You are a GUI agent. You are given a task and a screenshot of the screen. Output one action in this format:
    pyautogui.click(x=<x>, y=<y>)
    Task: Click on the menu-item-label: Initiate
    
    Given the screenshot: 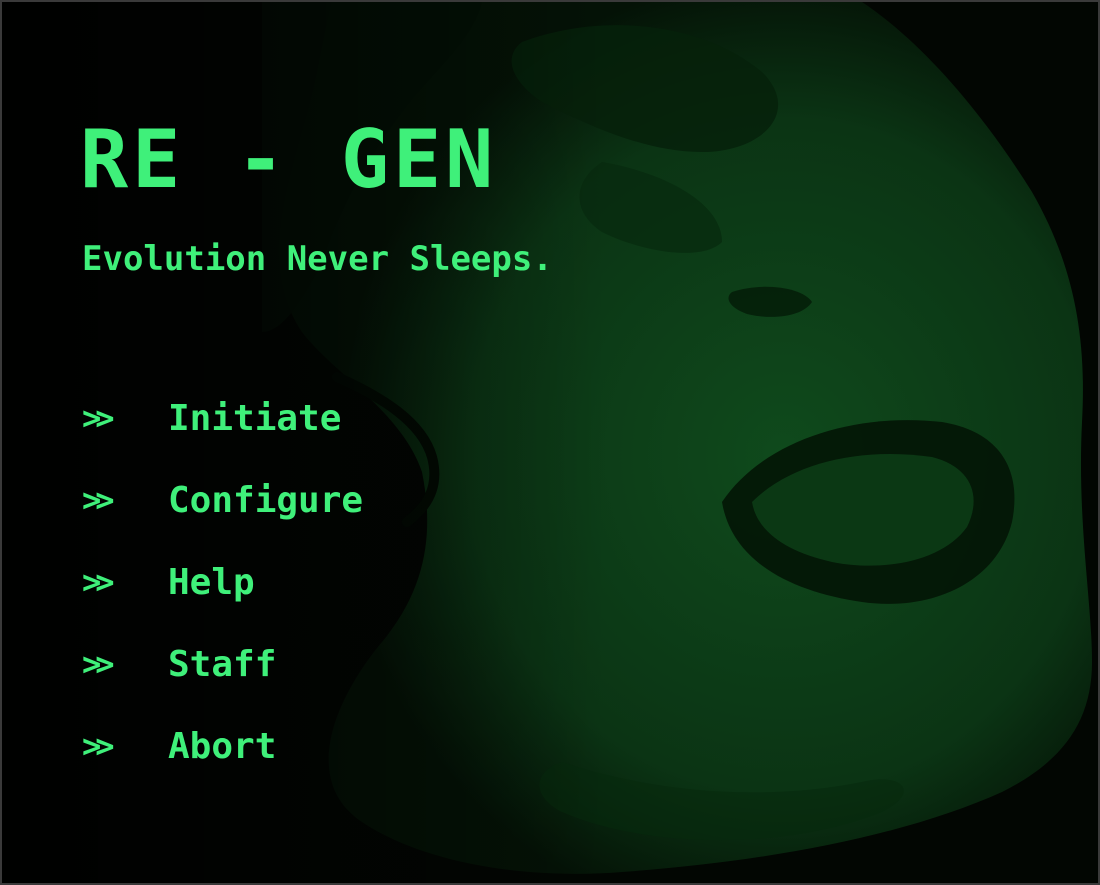 What is the action you would take?
    pyautogui.click(x=255, y=418)
    